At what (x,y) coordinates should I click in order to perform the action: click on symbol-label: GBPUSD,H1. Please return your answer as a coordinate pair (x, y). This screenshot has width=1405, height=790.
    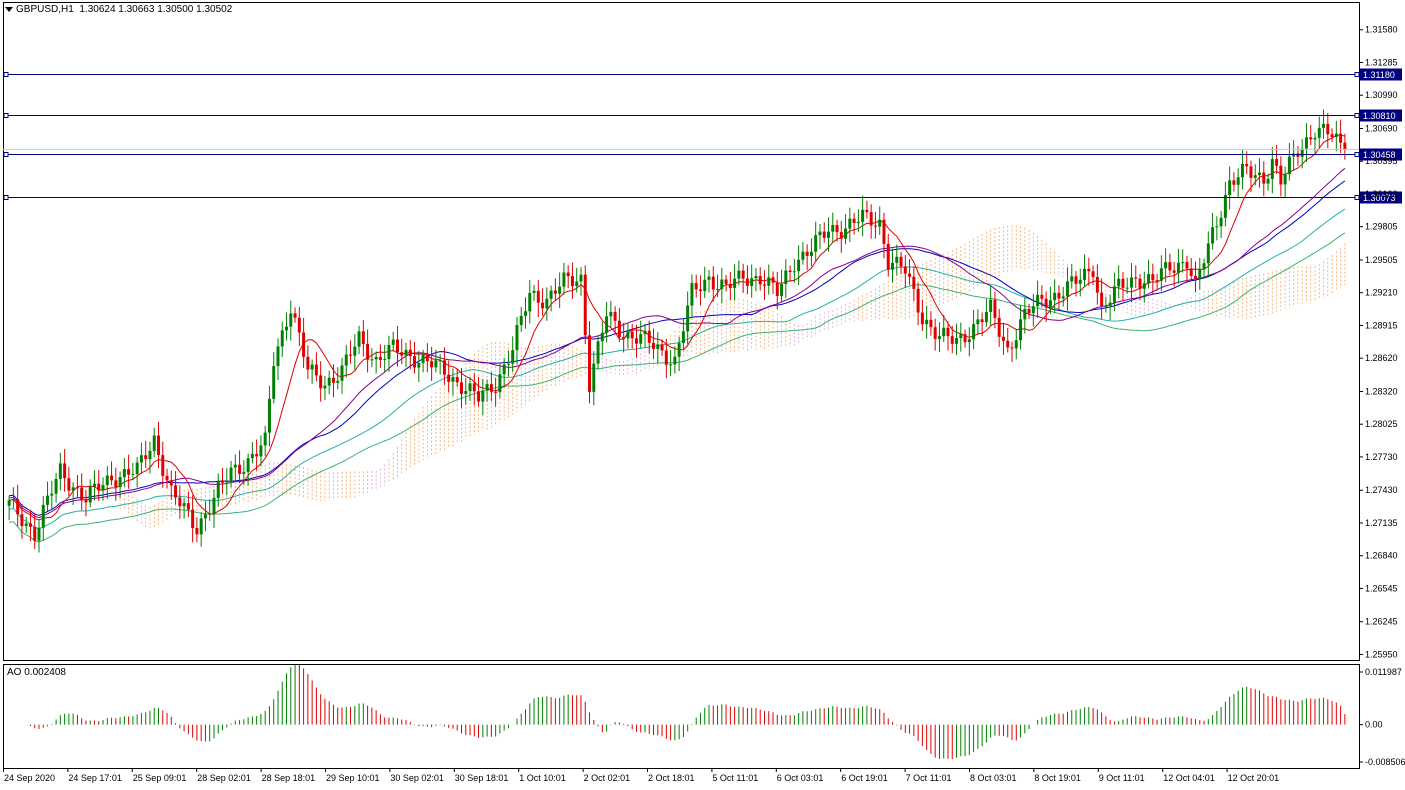
    Looking at the image, I should click on (45, 9).